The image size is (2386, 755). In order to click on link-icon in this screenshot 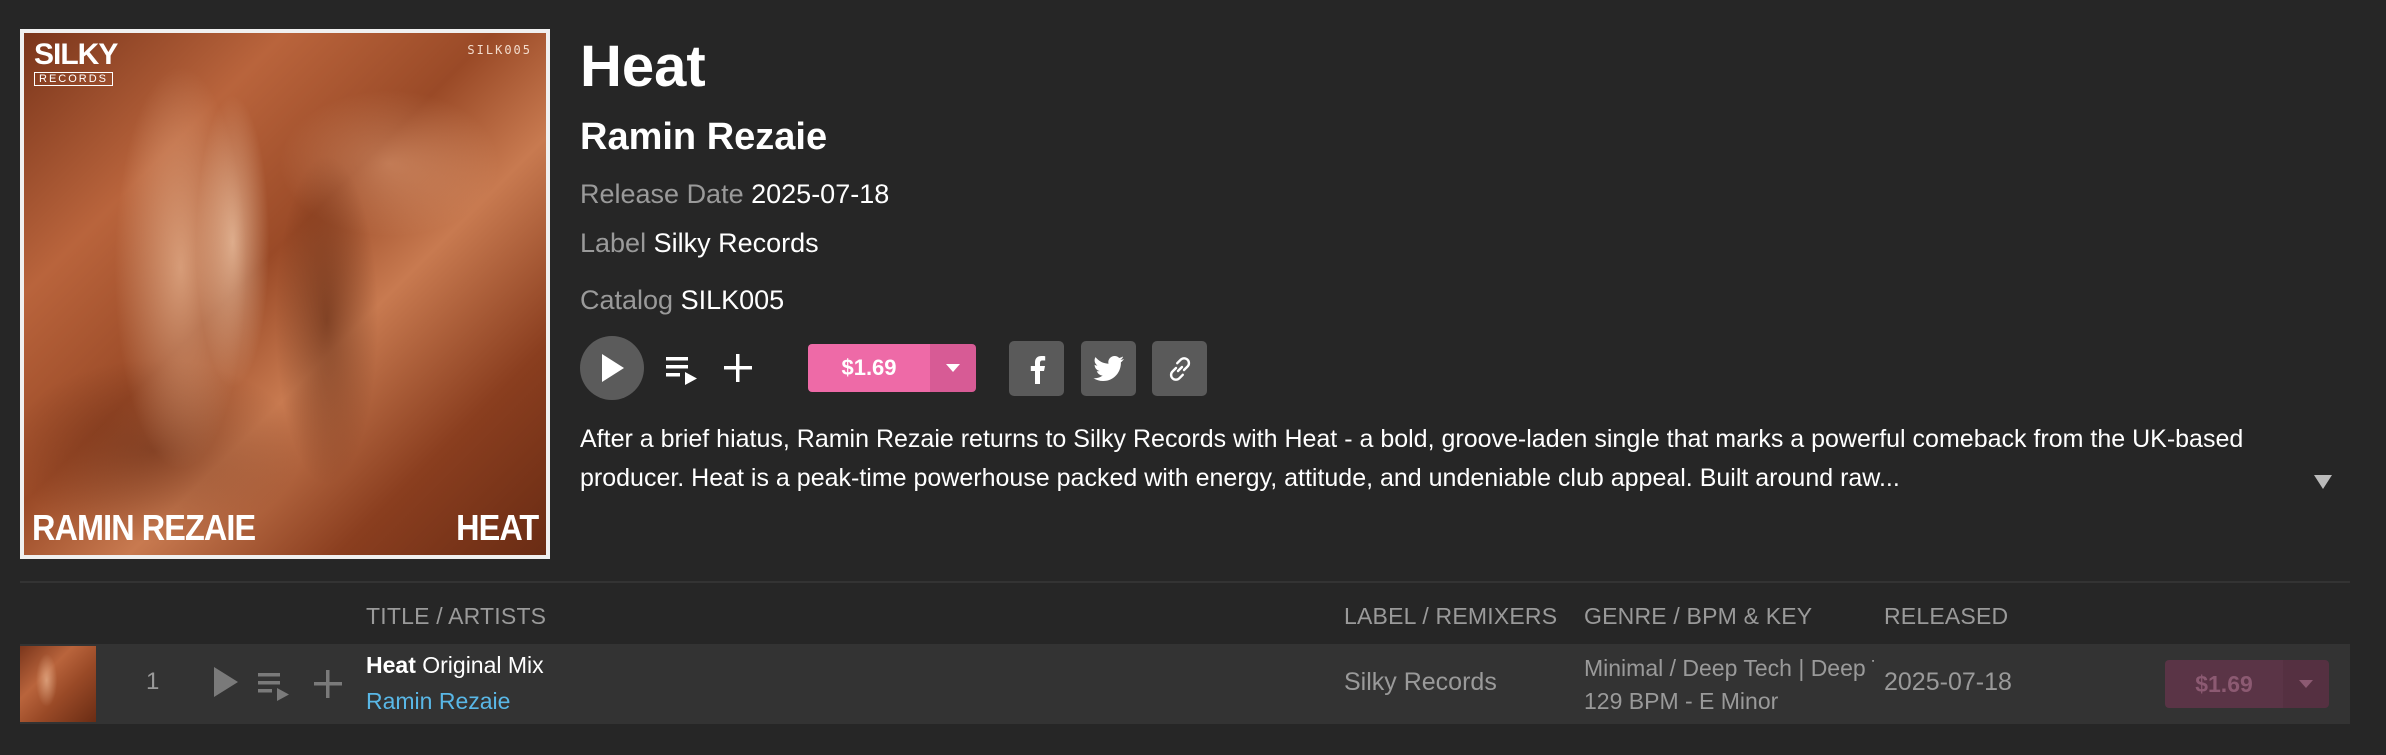, I will do `click(1179, 368)`.